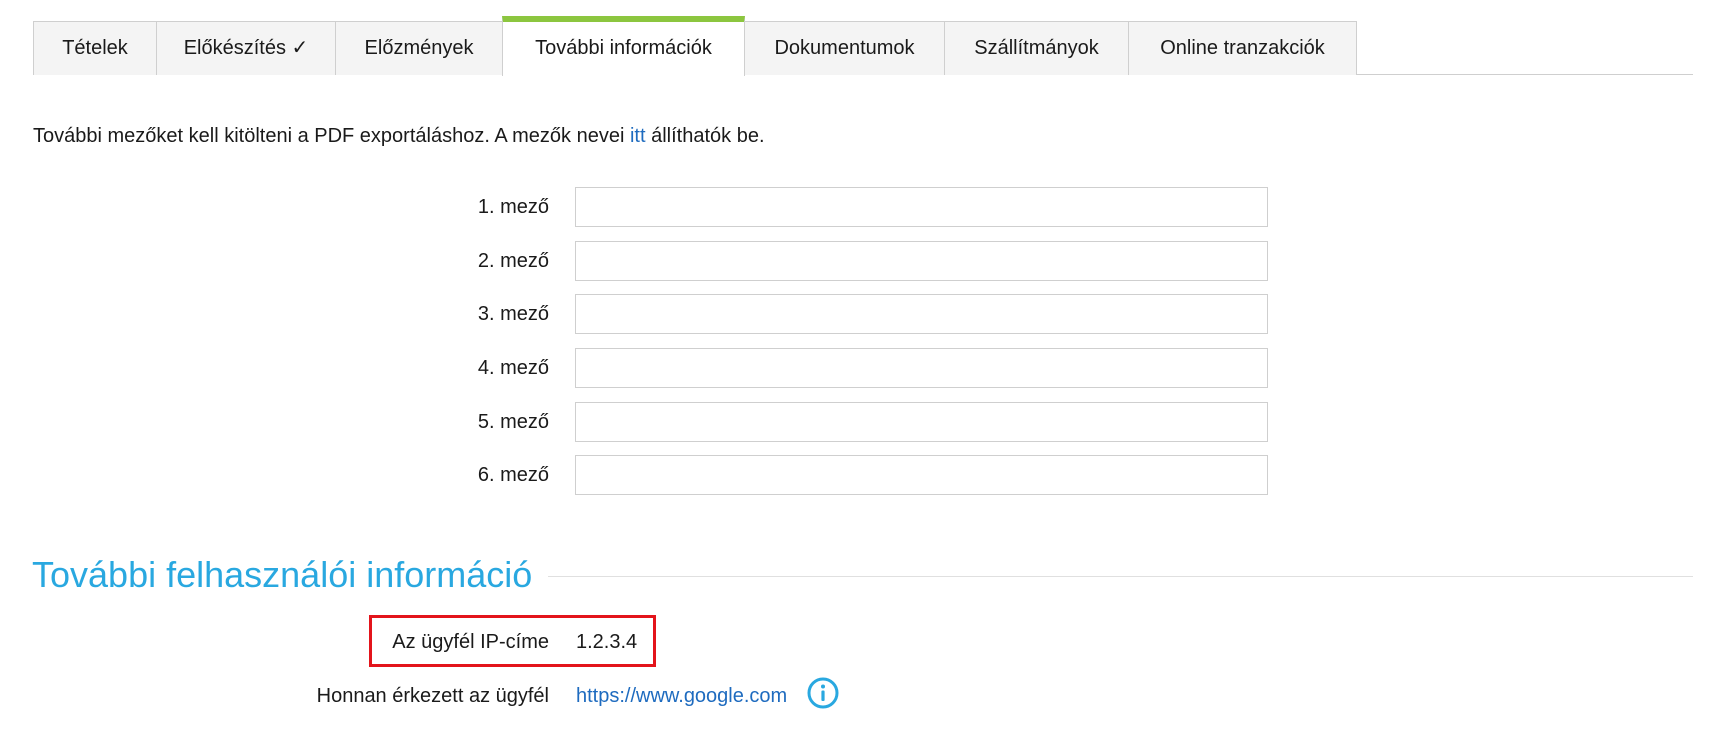  I want to click on field-4-label: 4. mező, so click(513, 368).